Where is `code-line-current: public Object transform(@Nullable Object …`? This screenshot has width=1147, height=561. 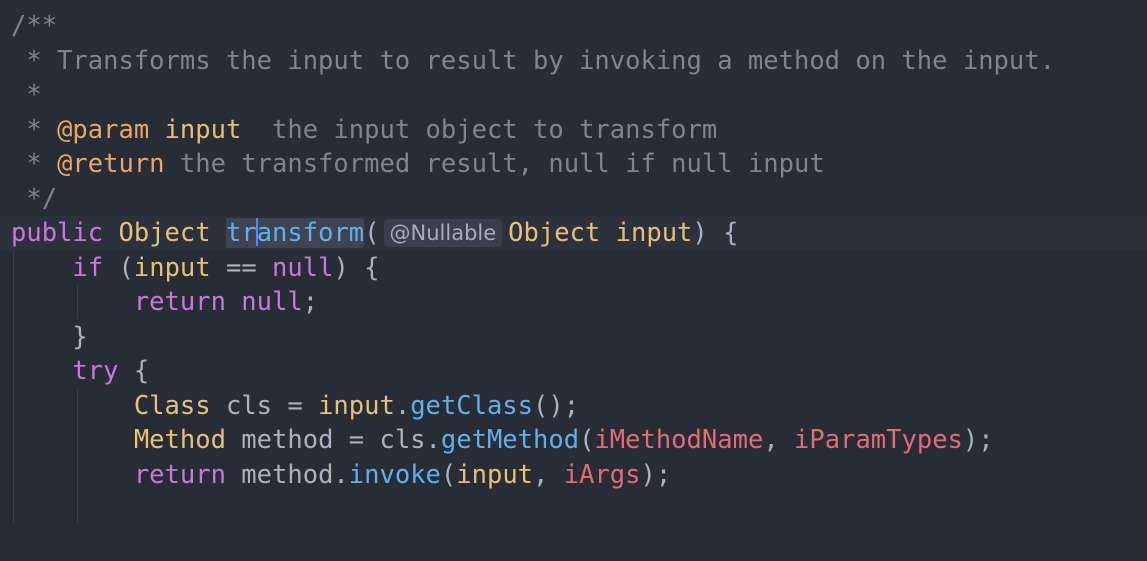
code-line-current: public Object transform(@Nullable Object … is located at coordinates (573, 233).